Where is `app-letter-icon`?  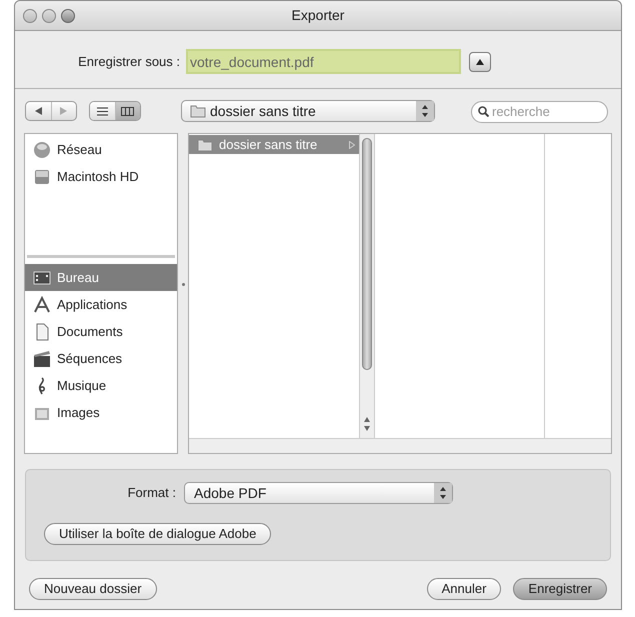 app-letter-icon is located at coordinates (42, 305).